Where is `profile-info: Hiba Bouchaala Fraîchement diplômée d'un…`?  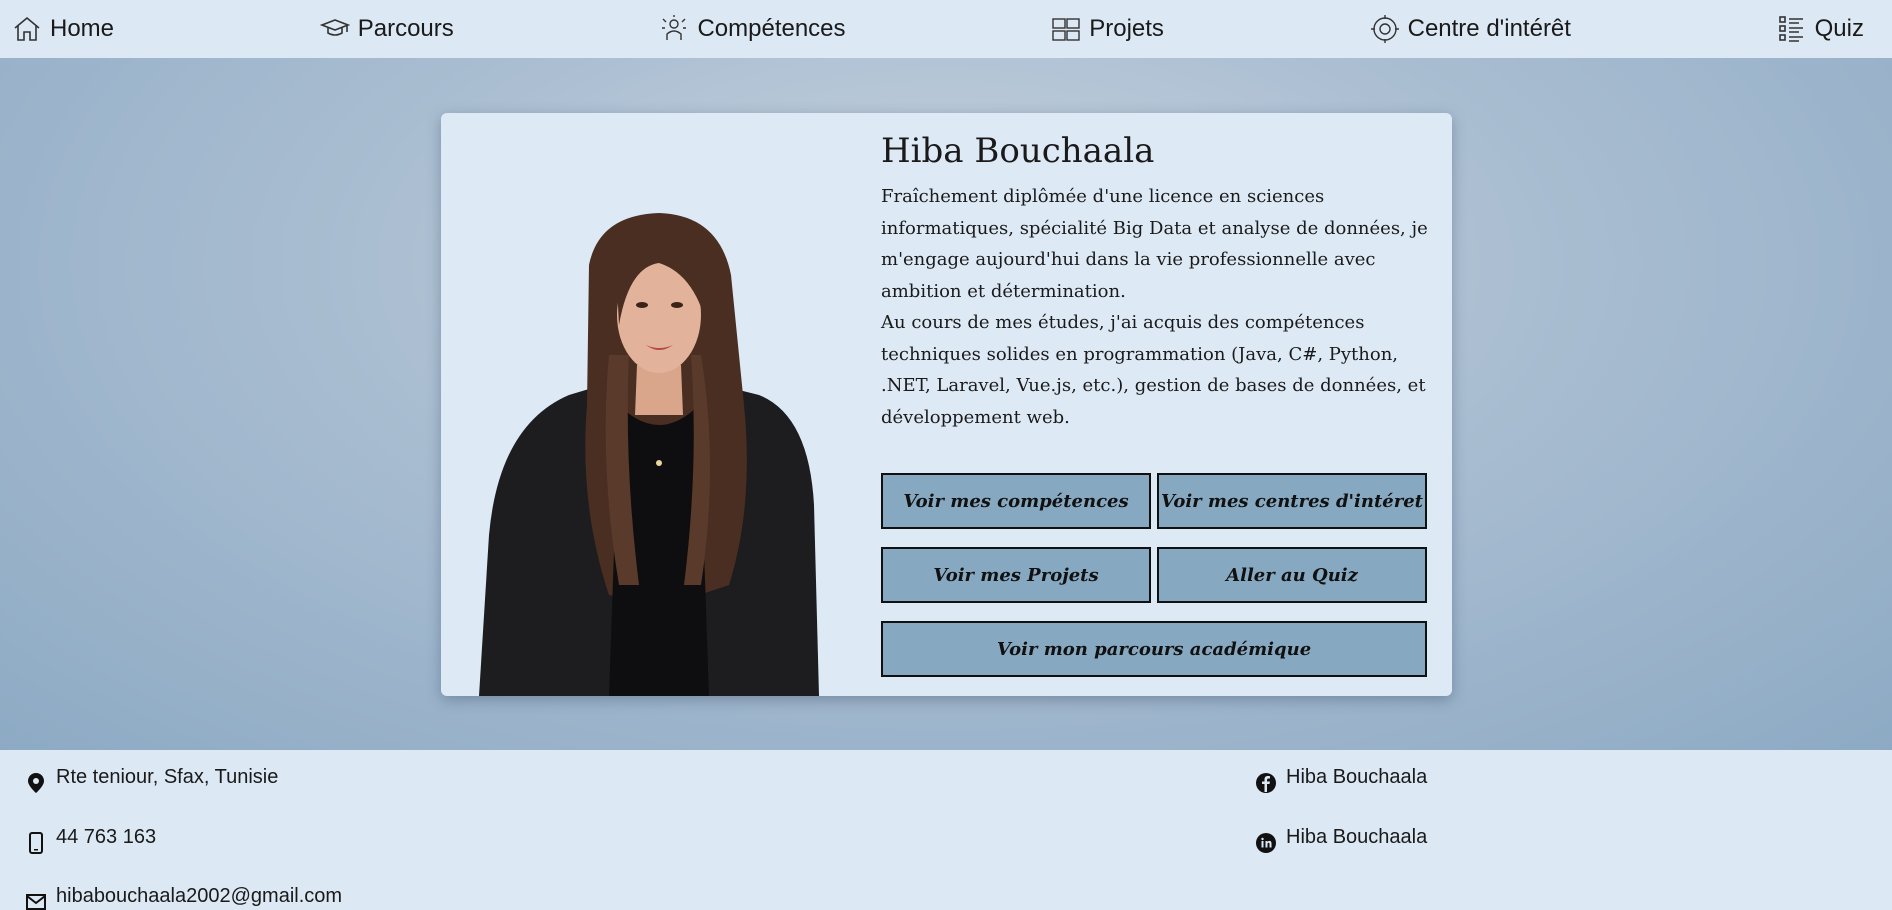 profile-info: Hiba Bouchaala Fraîchement diplômée d'un… is located at coordinates (1161, 282).